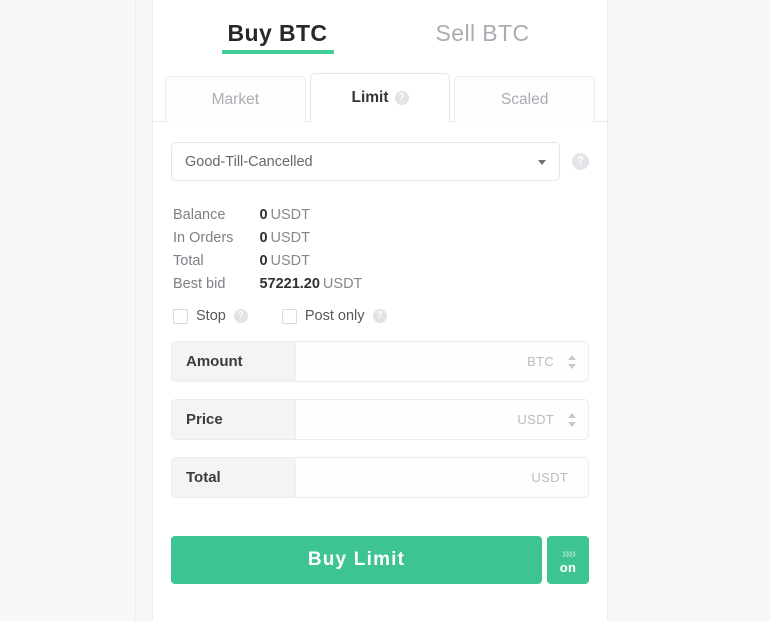 Image resolution: width=770 pixels, height=621 pixels. I want to click on tab-sell-btc-label: Sell BTC, so click(482, 33).